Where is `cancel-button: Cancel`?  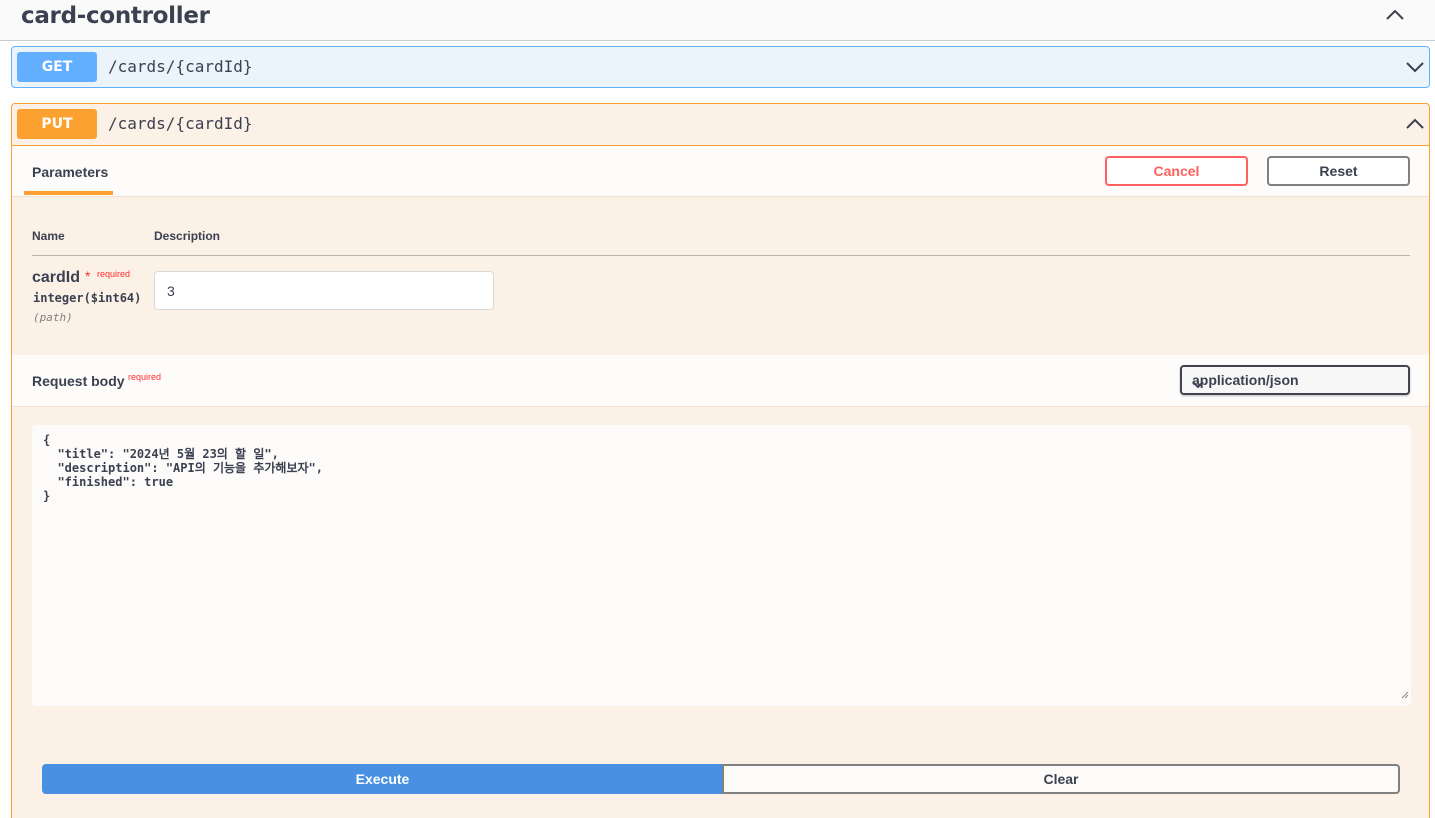 cancel-button: Cancel is located at coordinates (1176, 171).